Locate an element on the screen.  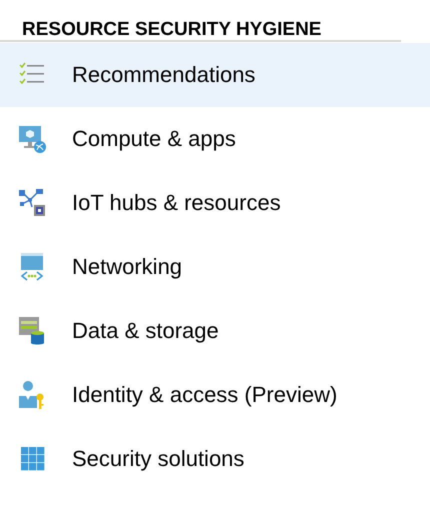
hub-chip-icon is located at coordinates (33, 203).